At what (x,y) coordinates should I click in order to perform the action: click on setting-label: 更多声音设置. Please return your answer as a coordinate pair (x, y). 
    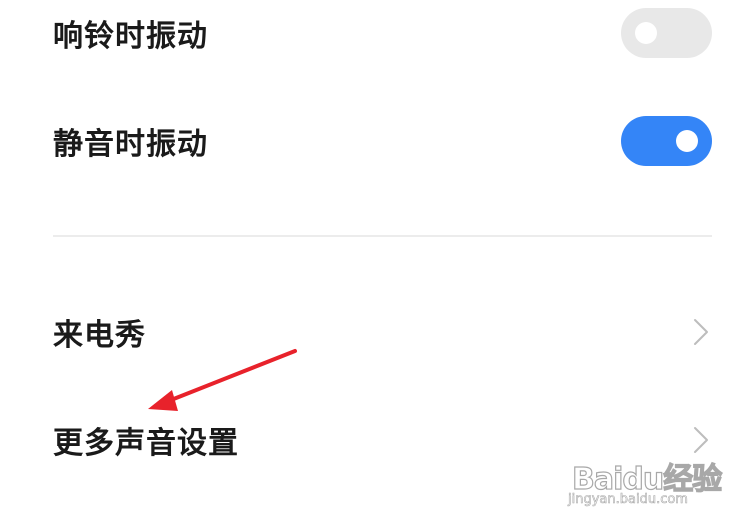
    Looking at the image, I should click on (146, 443).